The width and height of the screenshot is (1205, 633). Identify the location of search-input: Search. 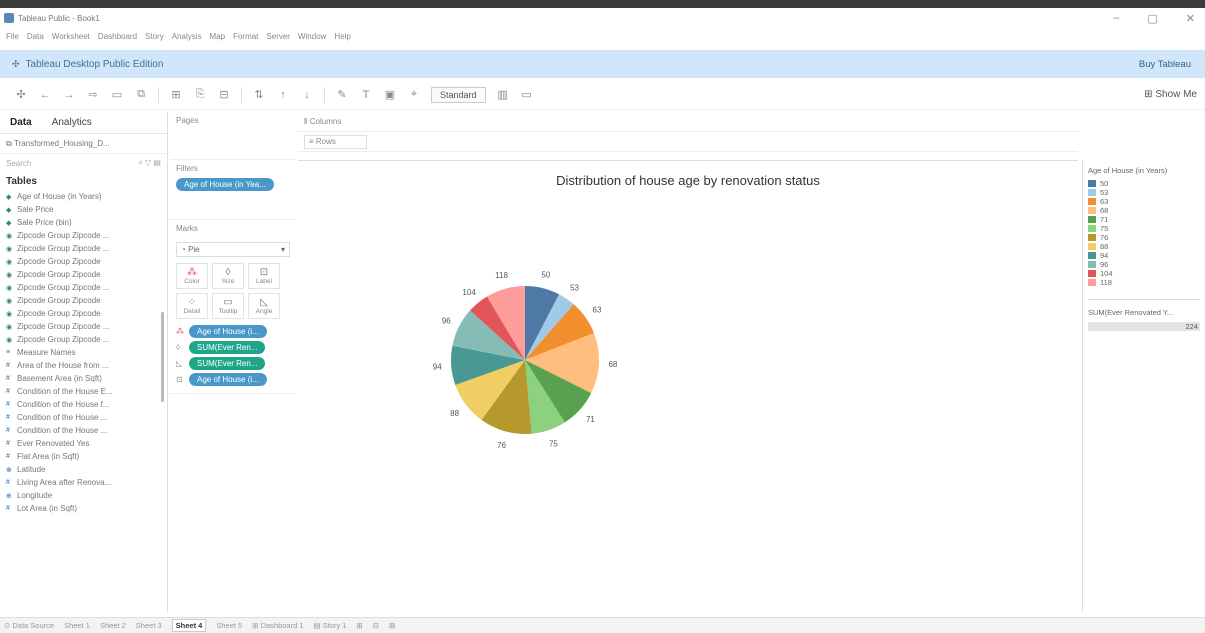
(18, 163).